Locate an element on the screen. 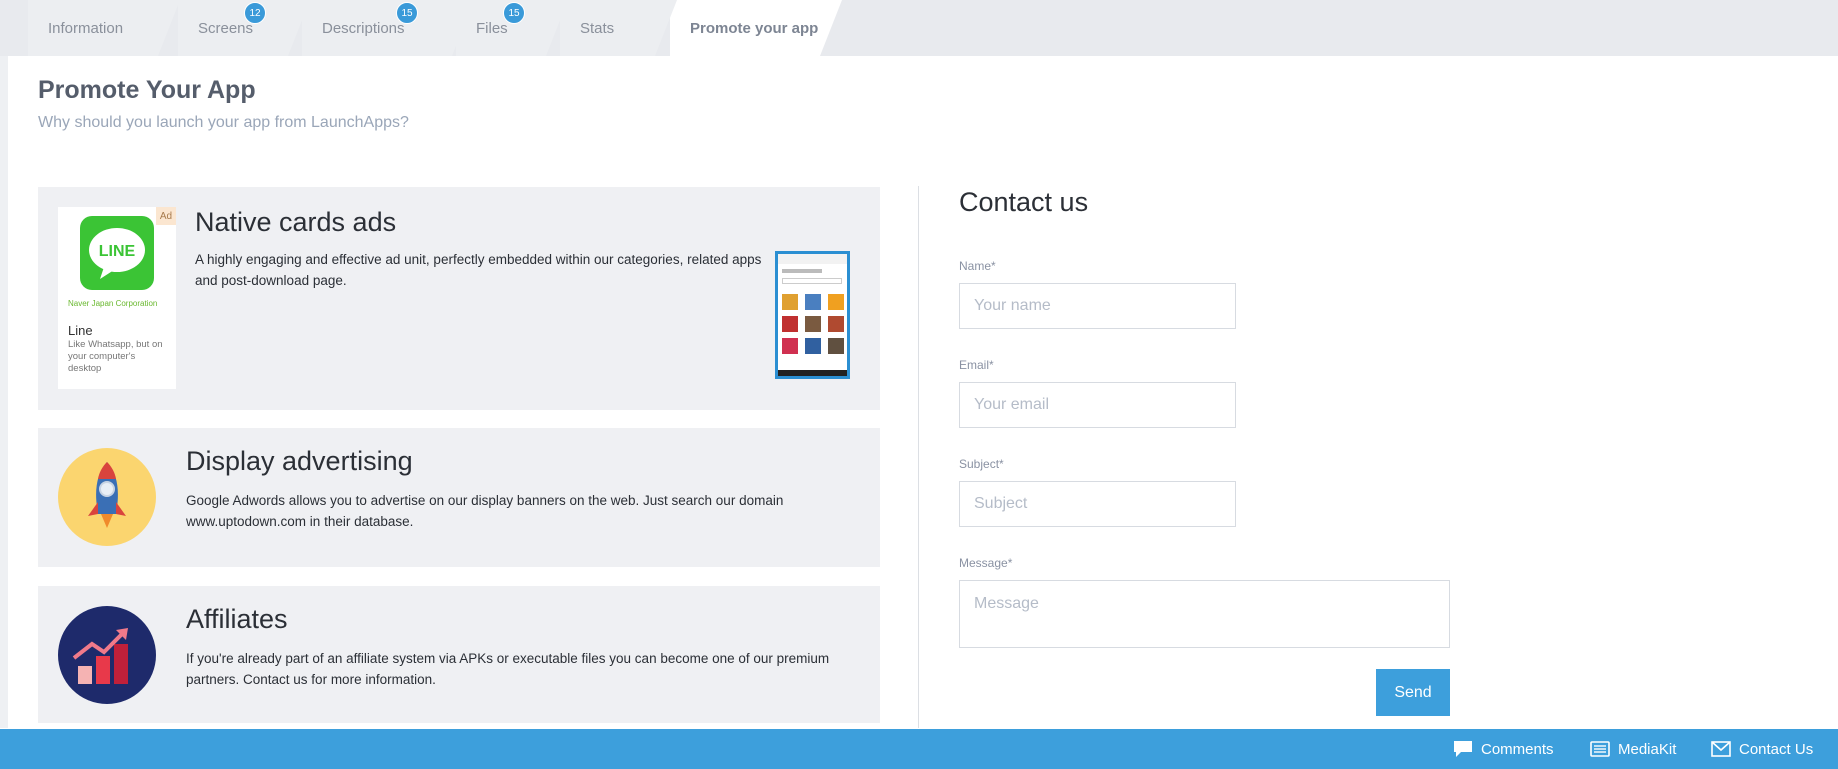 The width and height of the screenshot is (1838, 769). card-title: Native cards ads is located at coordinates (296, 222).